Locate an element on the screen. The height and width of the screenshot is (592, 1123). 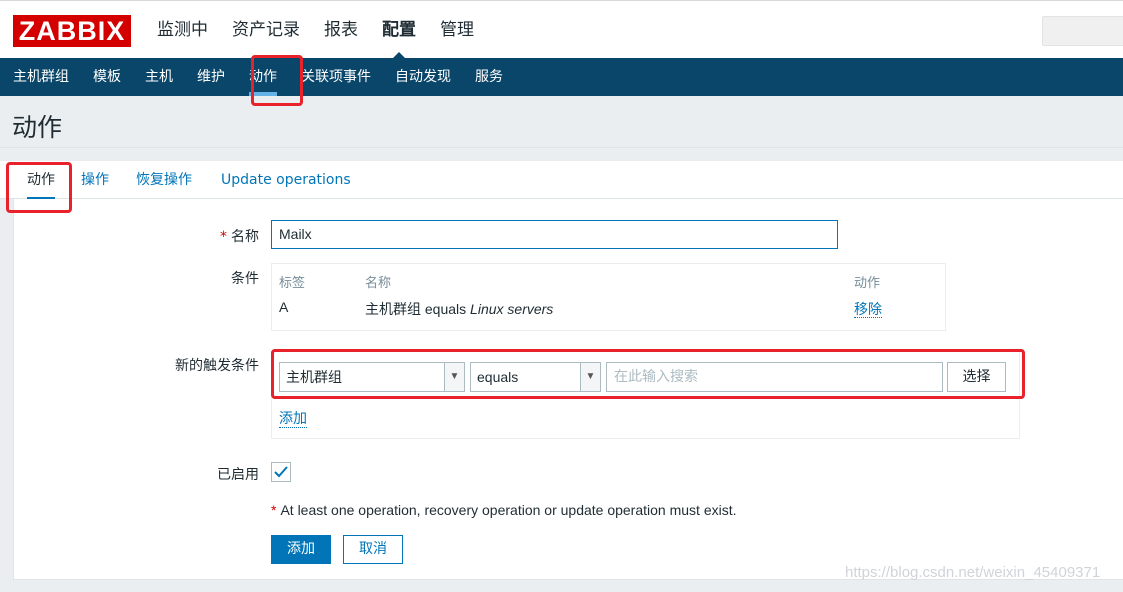
name-input: Mailx is located at coordinates (554, 234).